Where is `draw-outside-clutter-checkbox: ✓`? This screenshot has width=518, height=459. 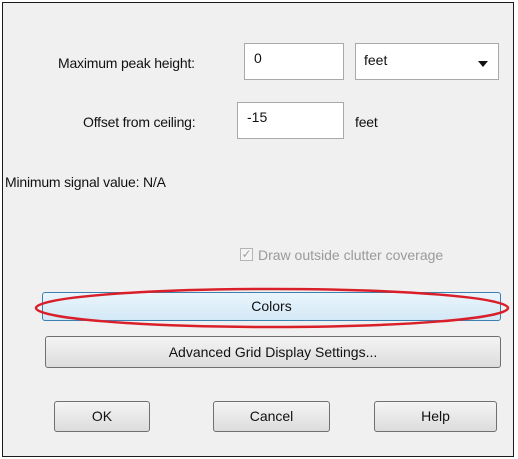
draw-outside-clutter-checkbox: ✓ is located at coordinates (246, 254).